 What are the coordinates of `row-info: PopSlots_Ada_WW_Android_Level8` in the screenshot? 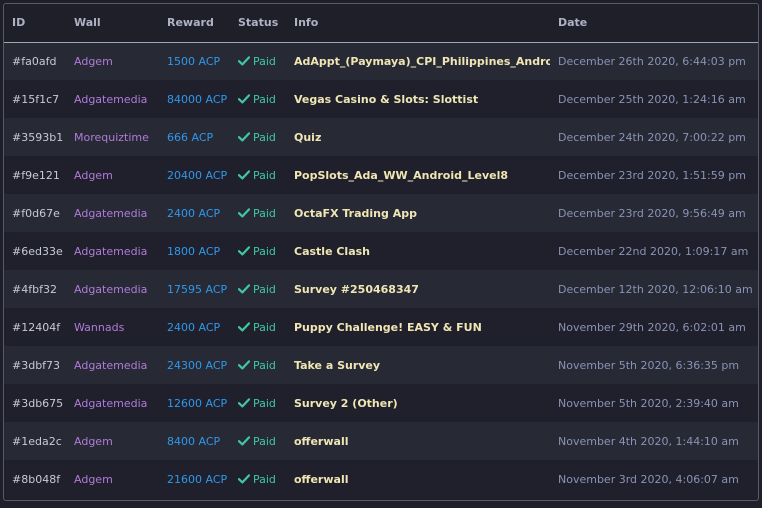 It's located at (401, 175).